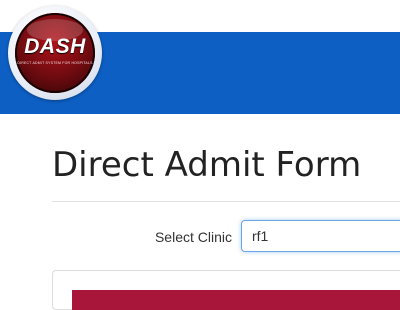  What do you see at coordinates (55, 46) in the screenshot?
I see `logo-wordmark: DASH` at bounding box center [55, 46].